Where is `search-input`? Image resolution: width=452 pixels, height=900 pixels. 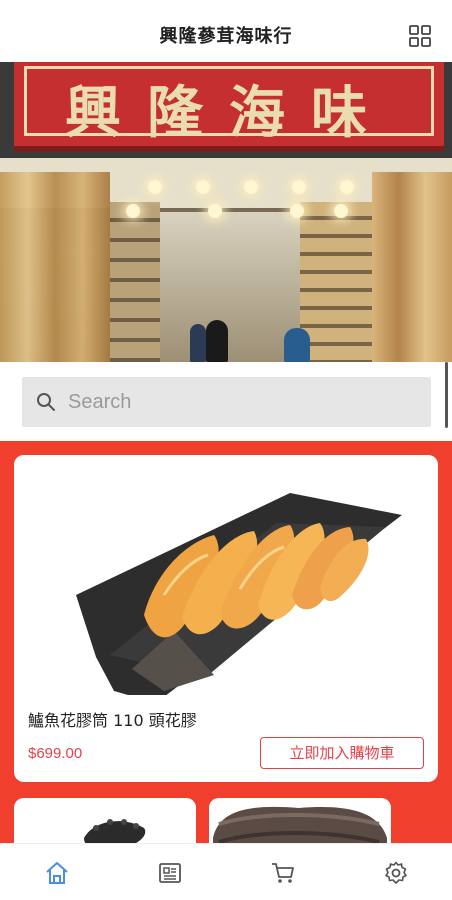 search-input is located at coordinates (243, 402).